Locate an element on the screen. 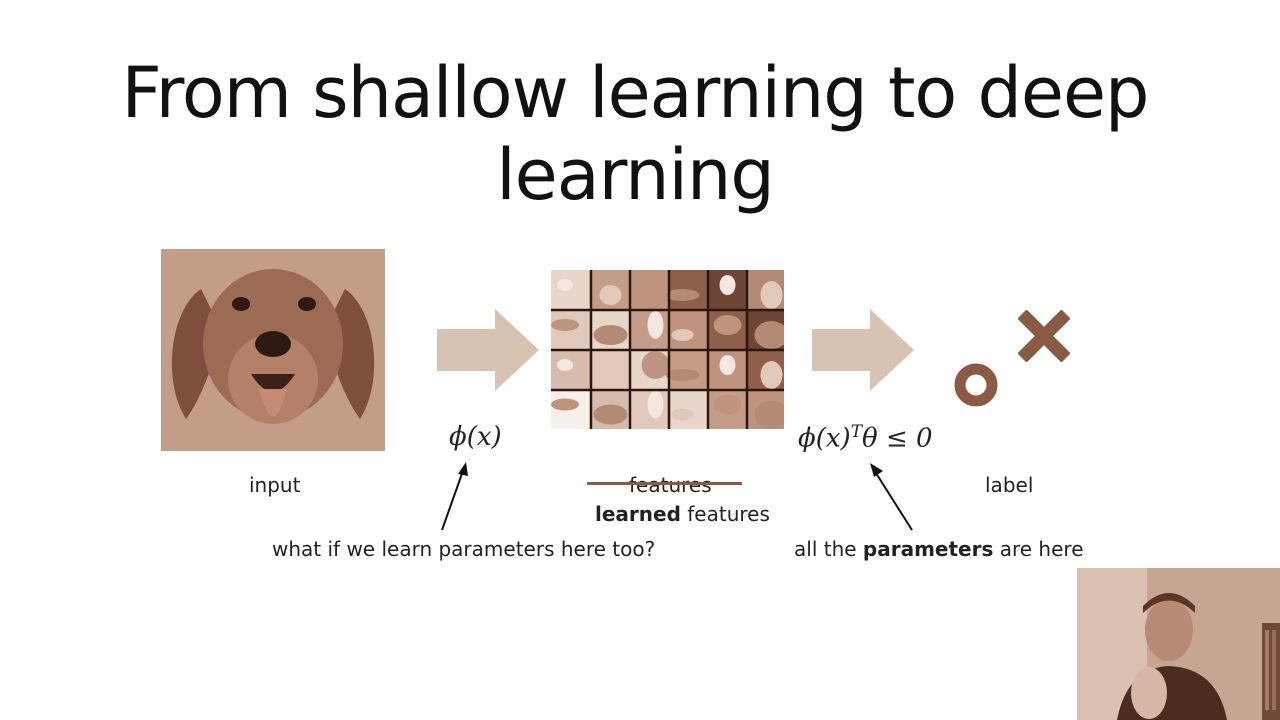 The height and width of the screenshot is (720, 1280). learned-features-label: learned features is located at coordinates (682, 514).